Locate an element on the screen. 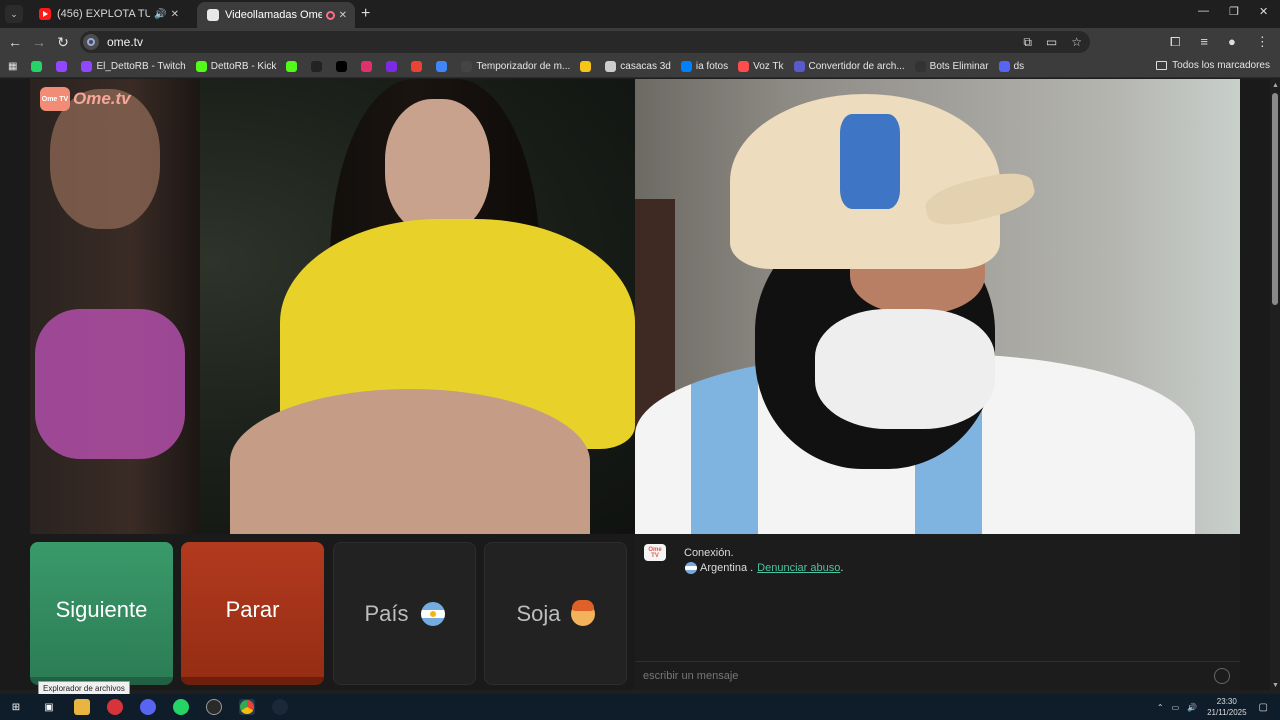 This screenshot has height=720, width=1280. ometv-icon is located at coordinates (213, 15).